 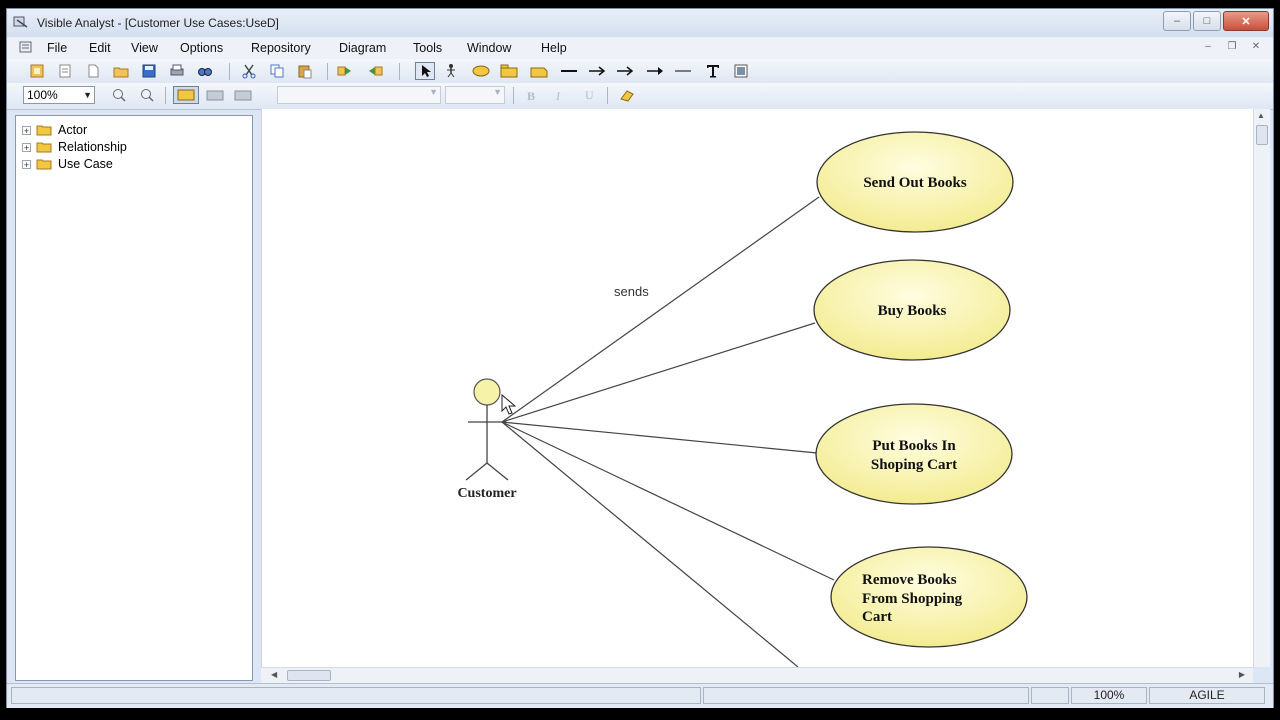 What do you see at coordinates (1177, 21) in the screenshot?
I see `window-minimize-button: –` at bounding box center [1177, 21].